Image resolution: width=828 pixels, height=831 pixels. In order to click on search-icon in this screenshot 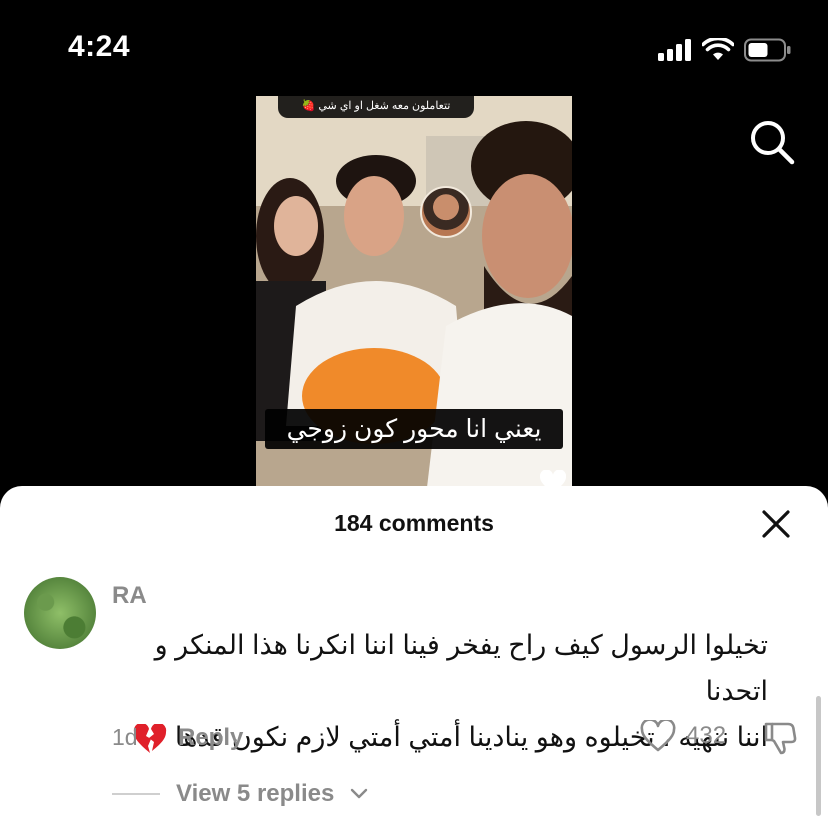, I will do `click(772, 142)`.